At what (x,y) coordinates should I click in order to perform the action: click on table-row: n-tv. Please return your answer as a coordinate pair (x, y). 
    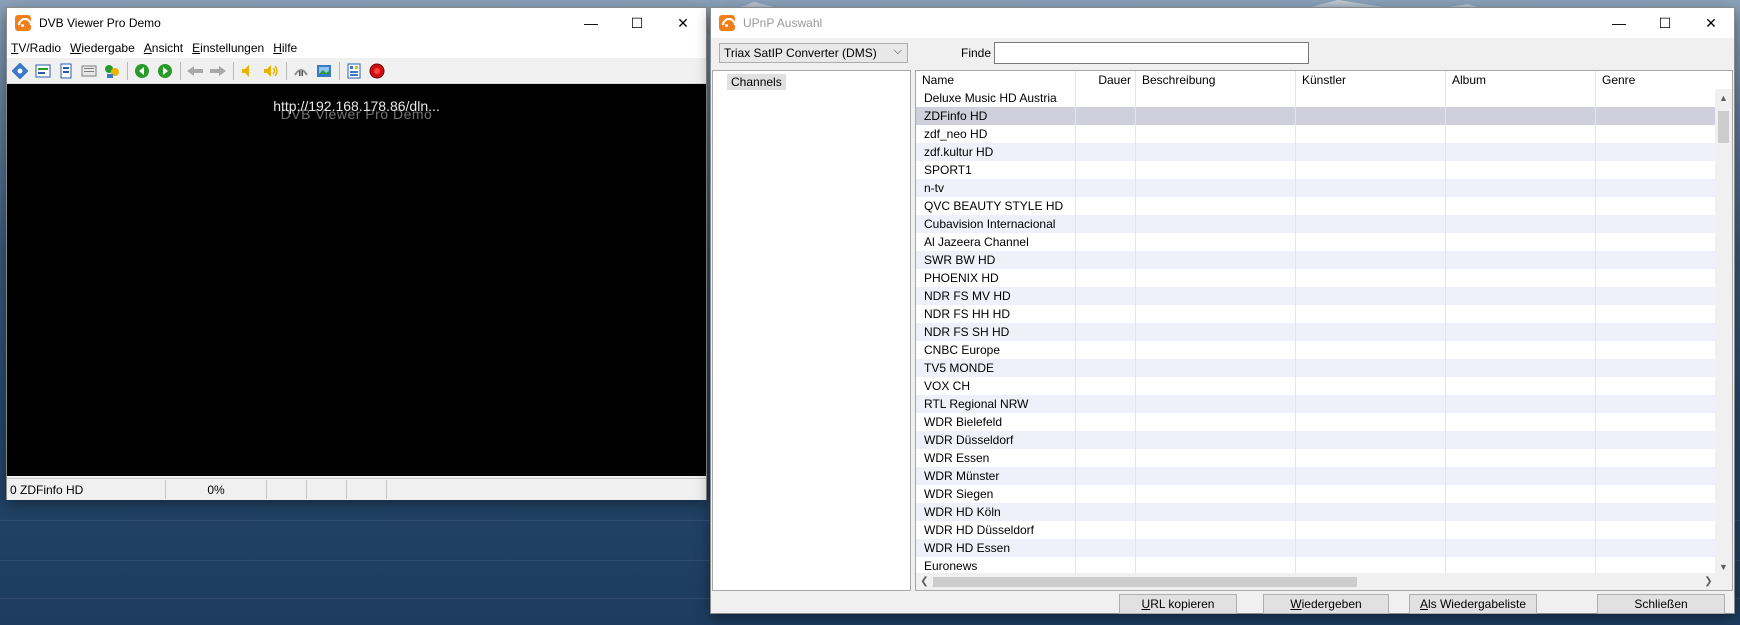
    Looking at the image, I should click on (1316, 188).